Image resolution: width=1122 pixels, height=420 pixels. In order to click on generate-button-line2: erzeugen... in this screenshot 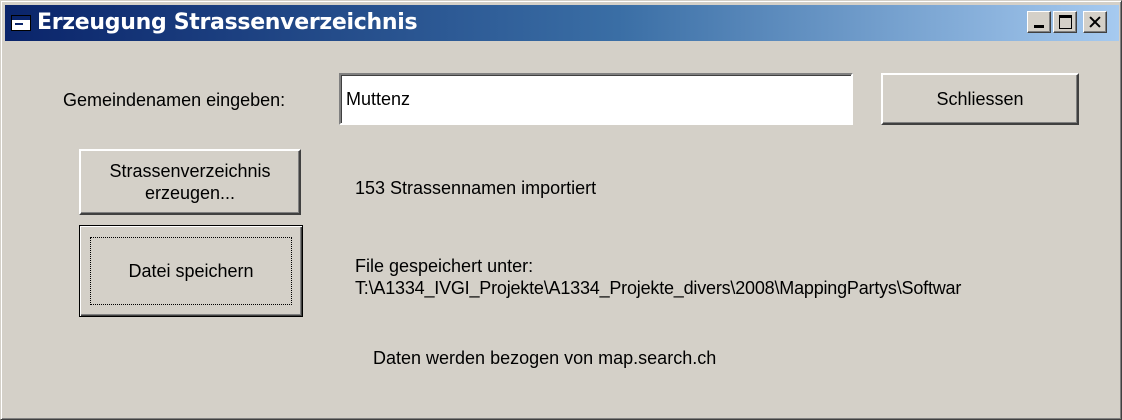, I will do `click(190, 193)`.